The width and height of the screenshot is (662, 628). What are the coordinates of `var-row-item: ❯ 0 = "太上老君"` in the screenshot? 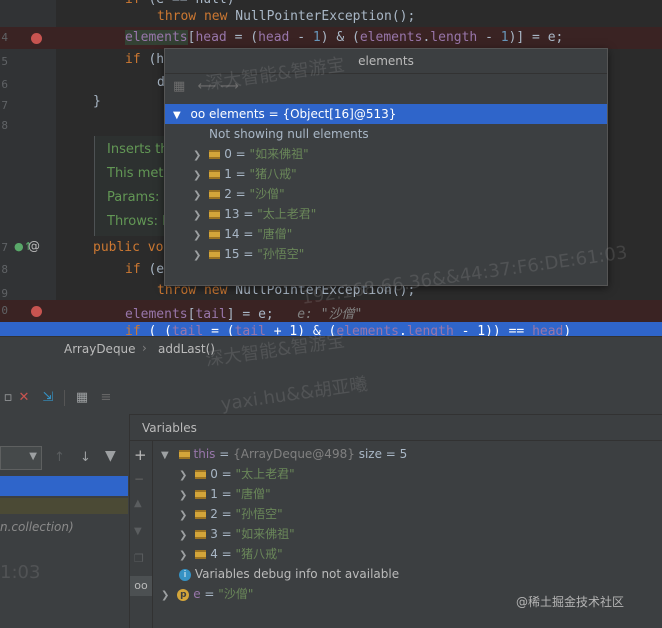 It's located at (407, 474).